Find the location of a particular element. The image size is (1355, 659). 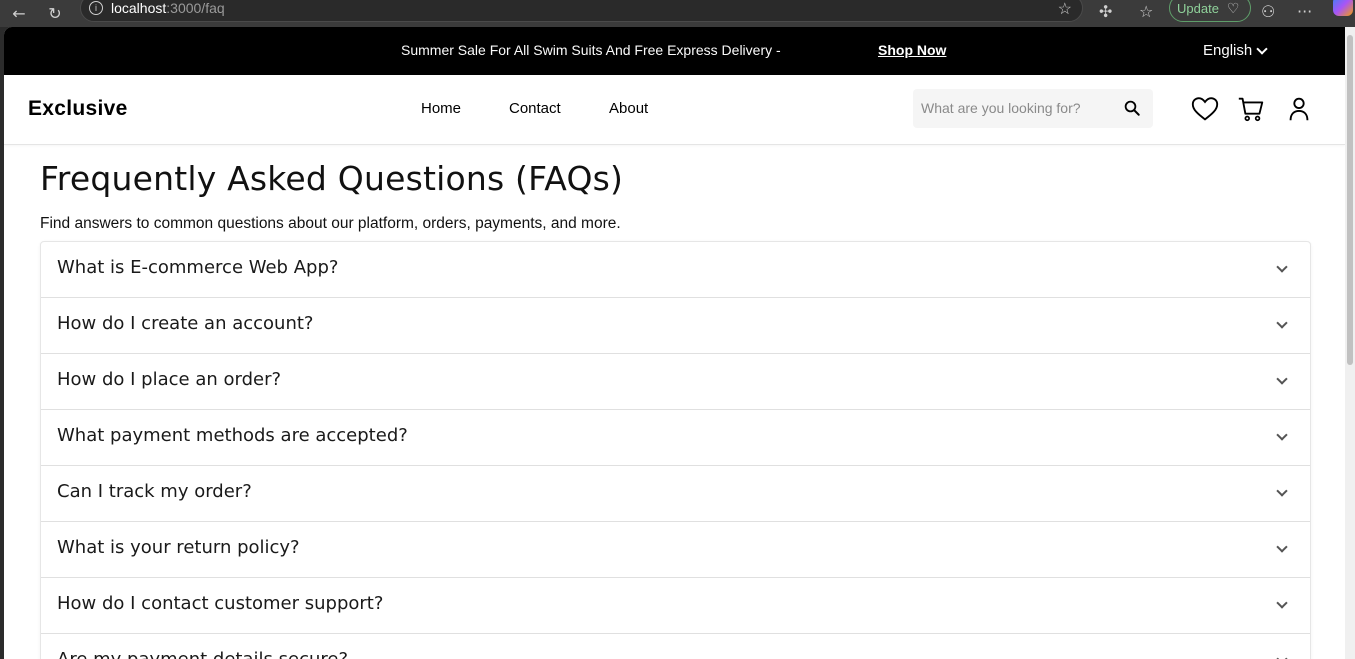

update-label: Update is located at coordinates (1198, 8).